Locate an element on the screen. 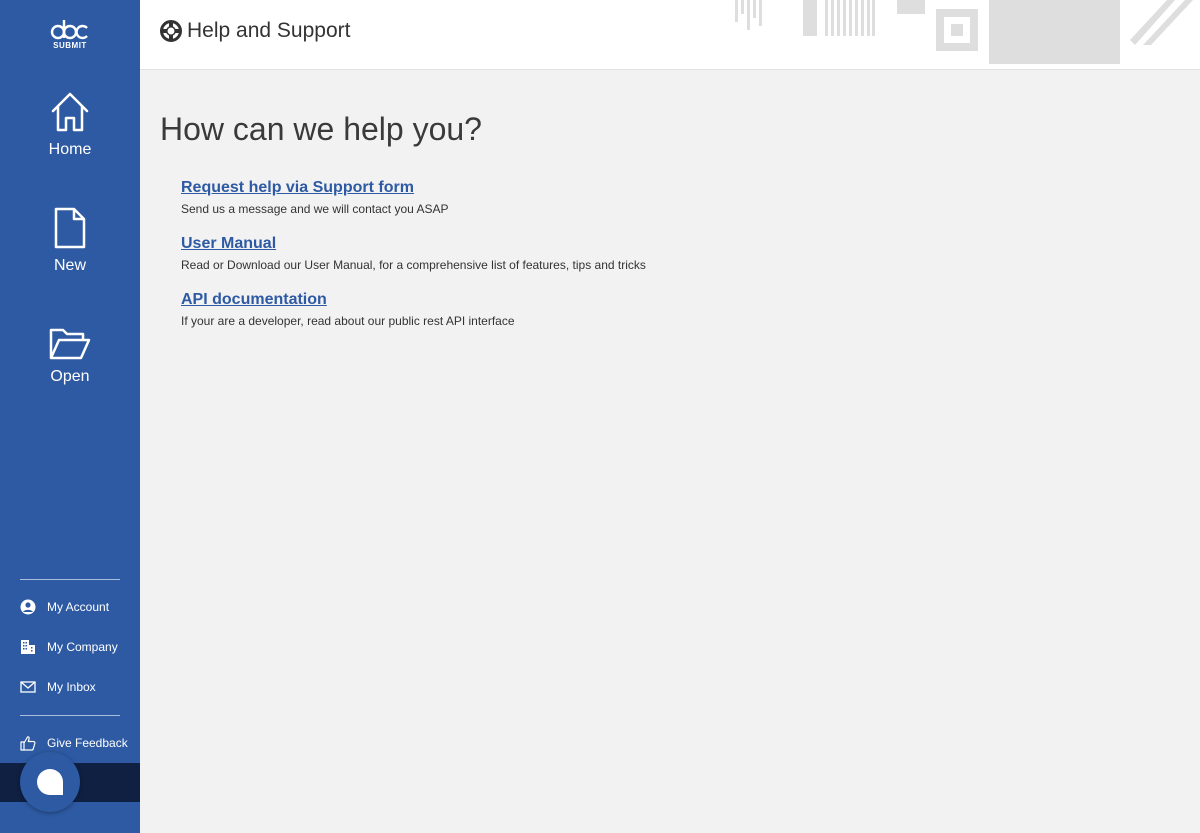 The image size is (1200, 833). nav-home-label: Home is located at coordinates (70, 149).